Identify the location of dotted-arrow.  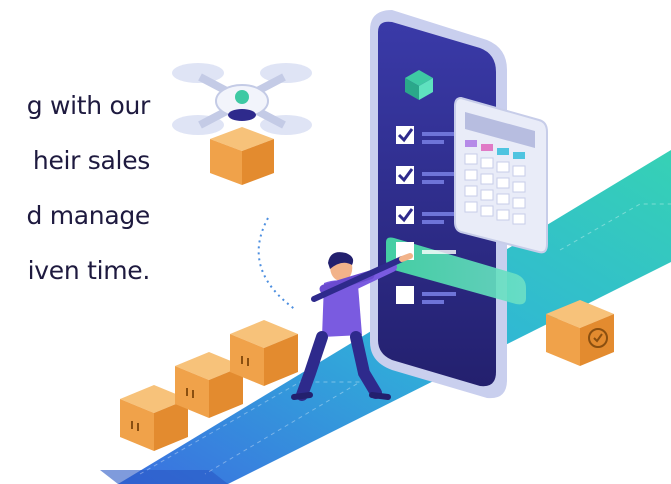
(277, 264).